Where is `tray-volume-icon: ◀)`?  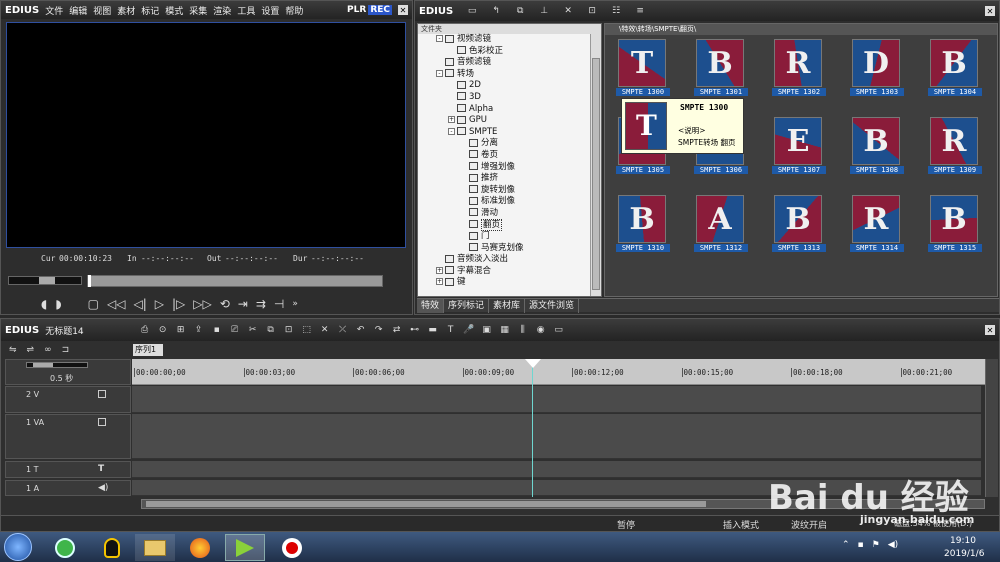 tray-volume-icon: ◀) is located at coordinates (893, 547).